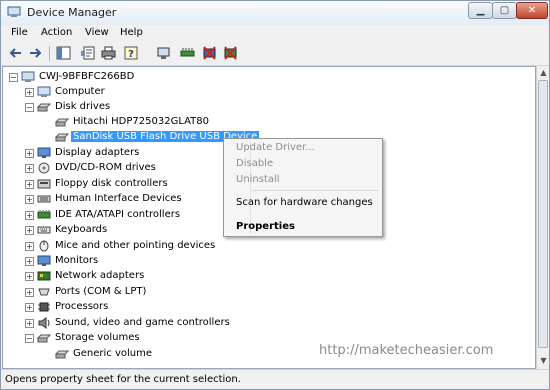 Image resolution: width=550 pixels, height=390 pixels. What do you see at coordinates (275, 13) in the screenshot?
I see `title-bar: Device Manager ▁ ▢ ✕` at bounding box center [275, 13].